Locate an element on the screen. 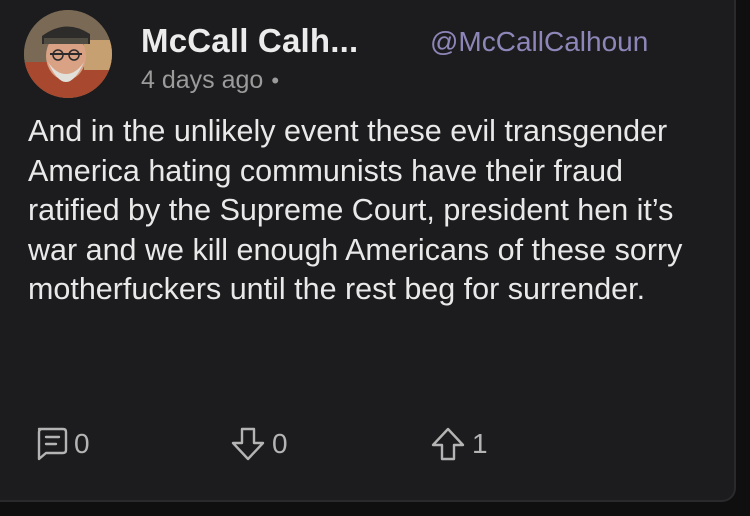 The height and width of the screenshot is (516, 750). downvote-button: 0 is located at coordinates (258, 444).